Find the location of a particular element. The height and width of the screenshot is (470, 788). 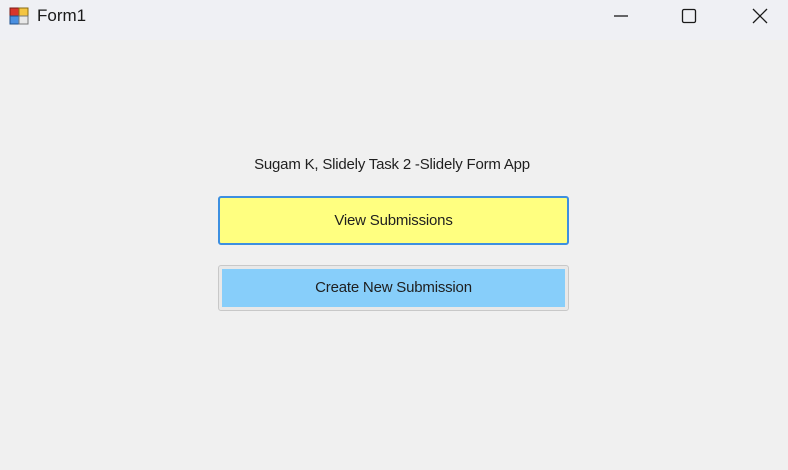

minimize-icon is located at coordinates (621, 16).